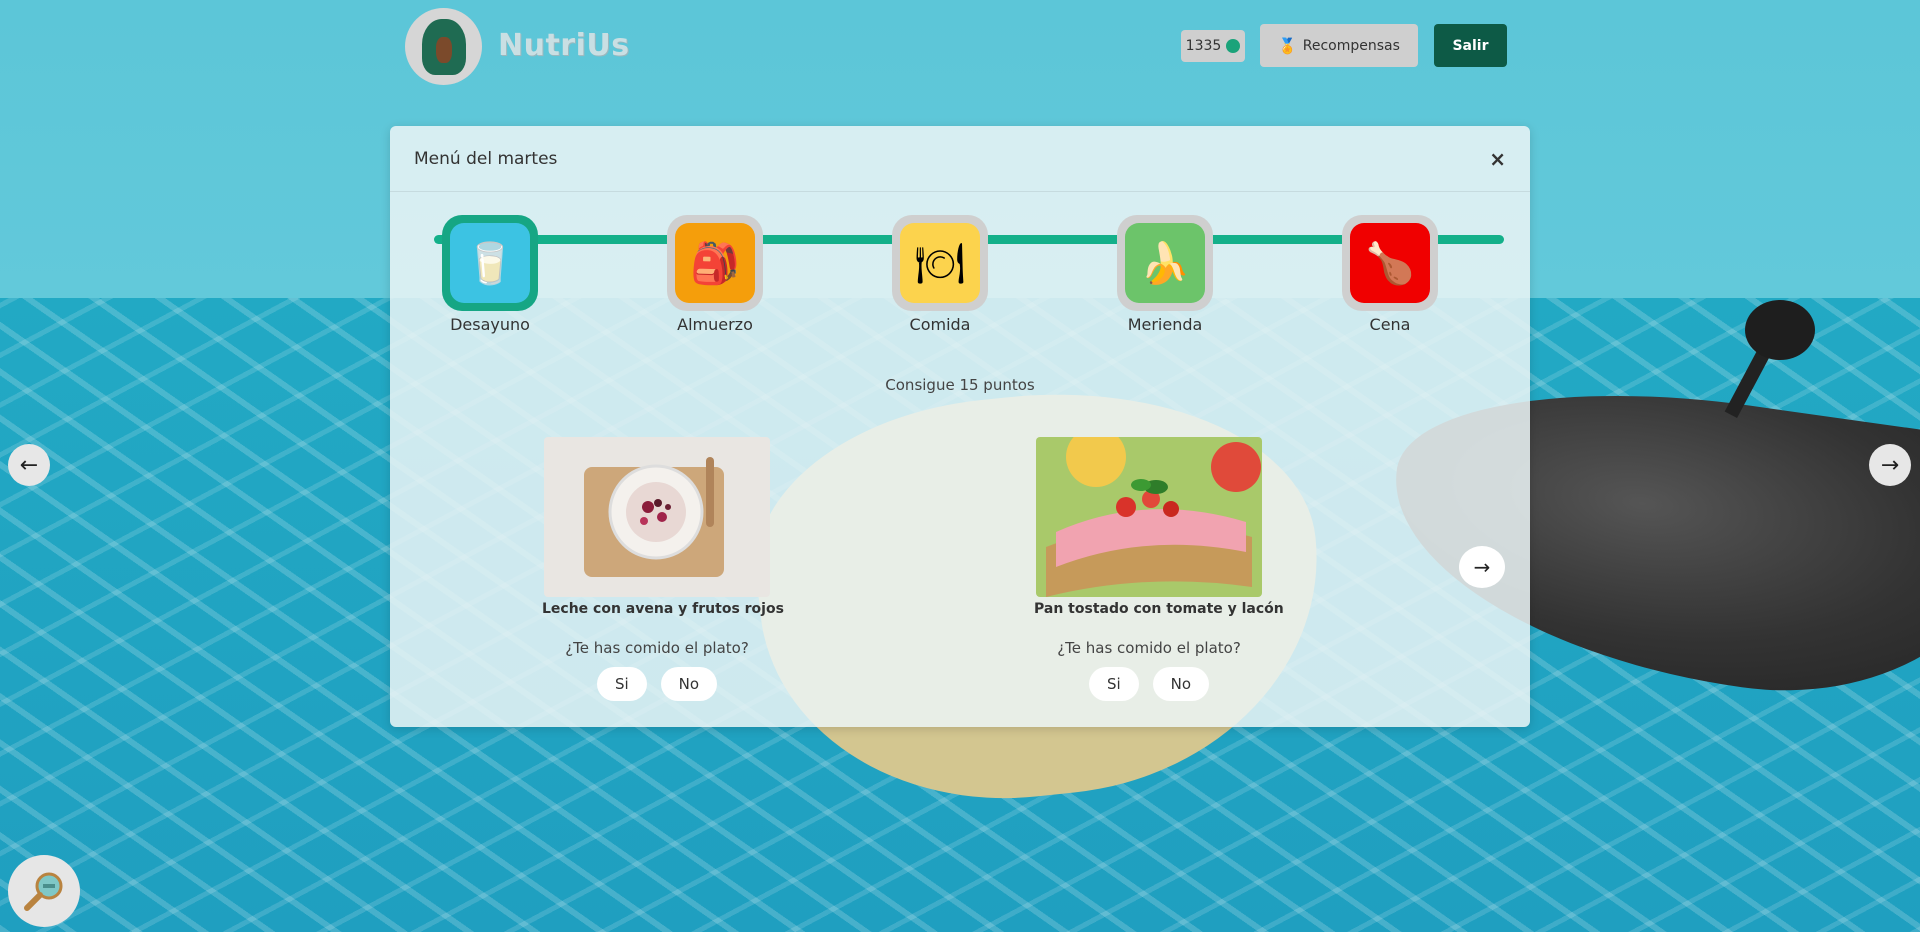 The image size is (1920, 932). I want to click on dish-name: Leche con avena y frutos rojos, so click(663, 609).